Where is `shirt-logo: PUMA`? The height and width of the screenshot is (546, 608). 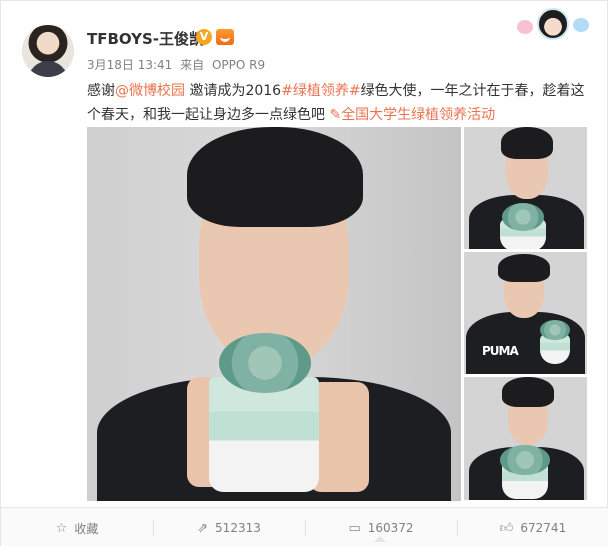
shirt-logo: PUMA is located at coordinates (500, 351).